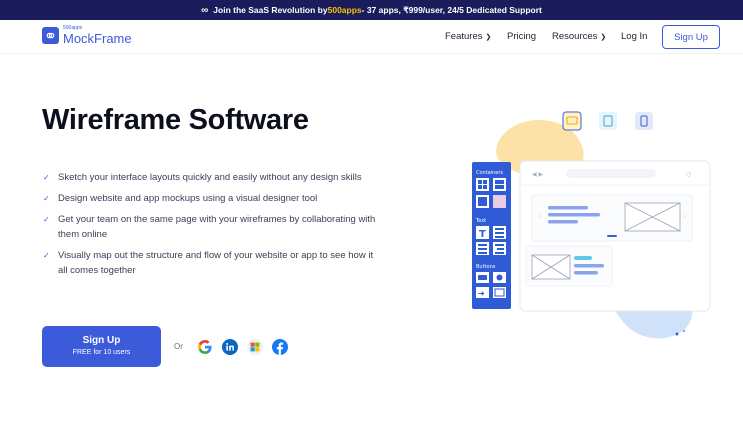 The image size is (743, 423). Describe the element at coordinates (486, 267) in the screenshot. I see `panel-label-buttons: Buttons` at that location.